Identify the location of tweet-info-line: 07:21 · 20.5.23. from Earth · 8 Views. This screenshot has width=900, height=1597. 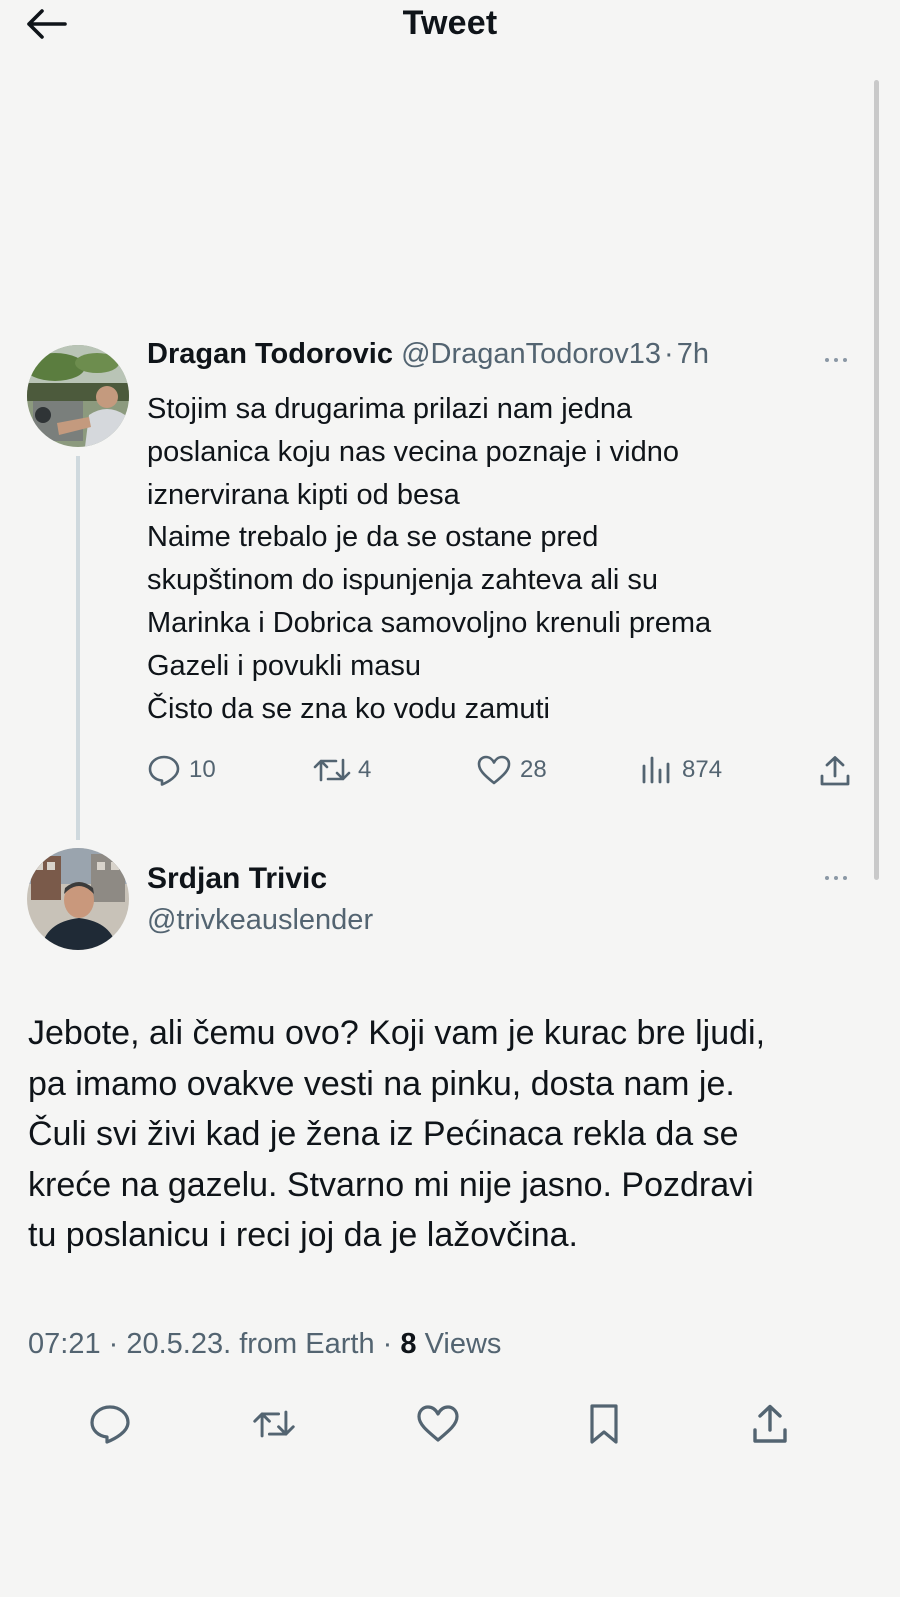
(264, 1344).